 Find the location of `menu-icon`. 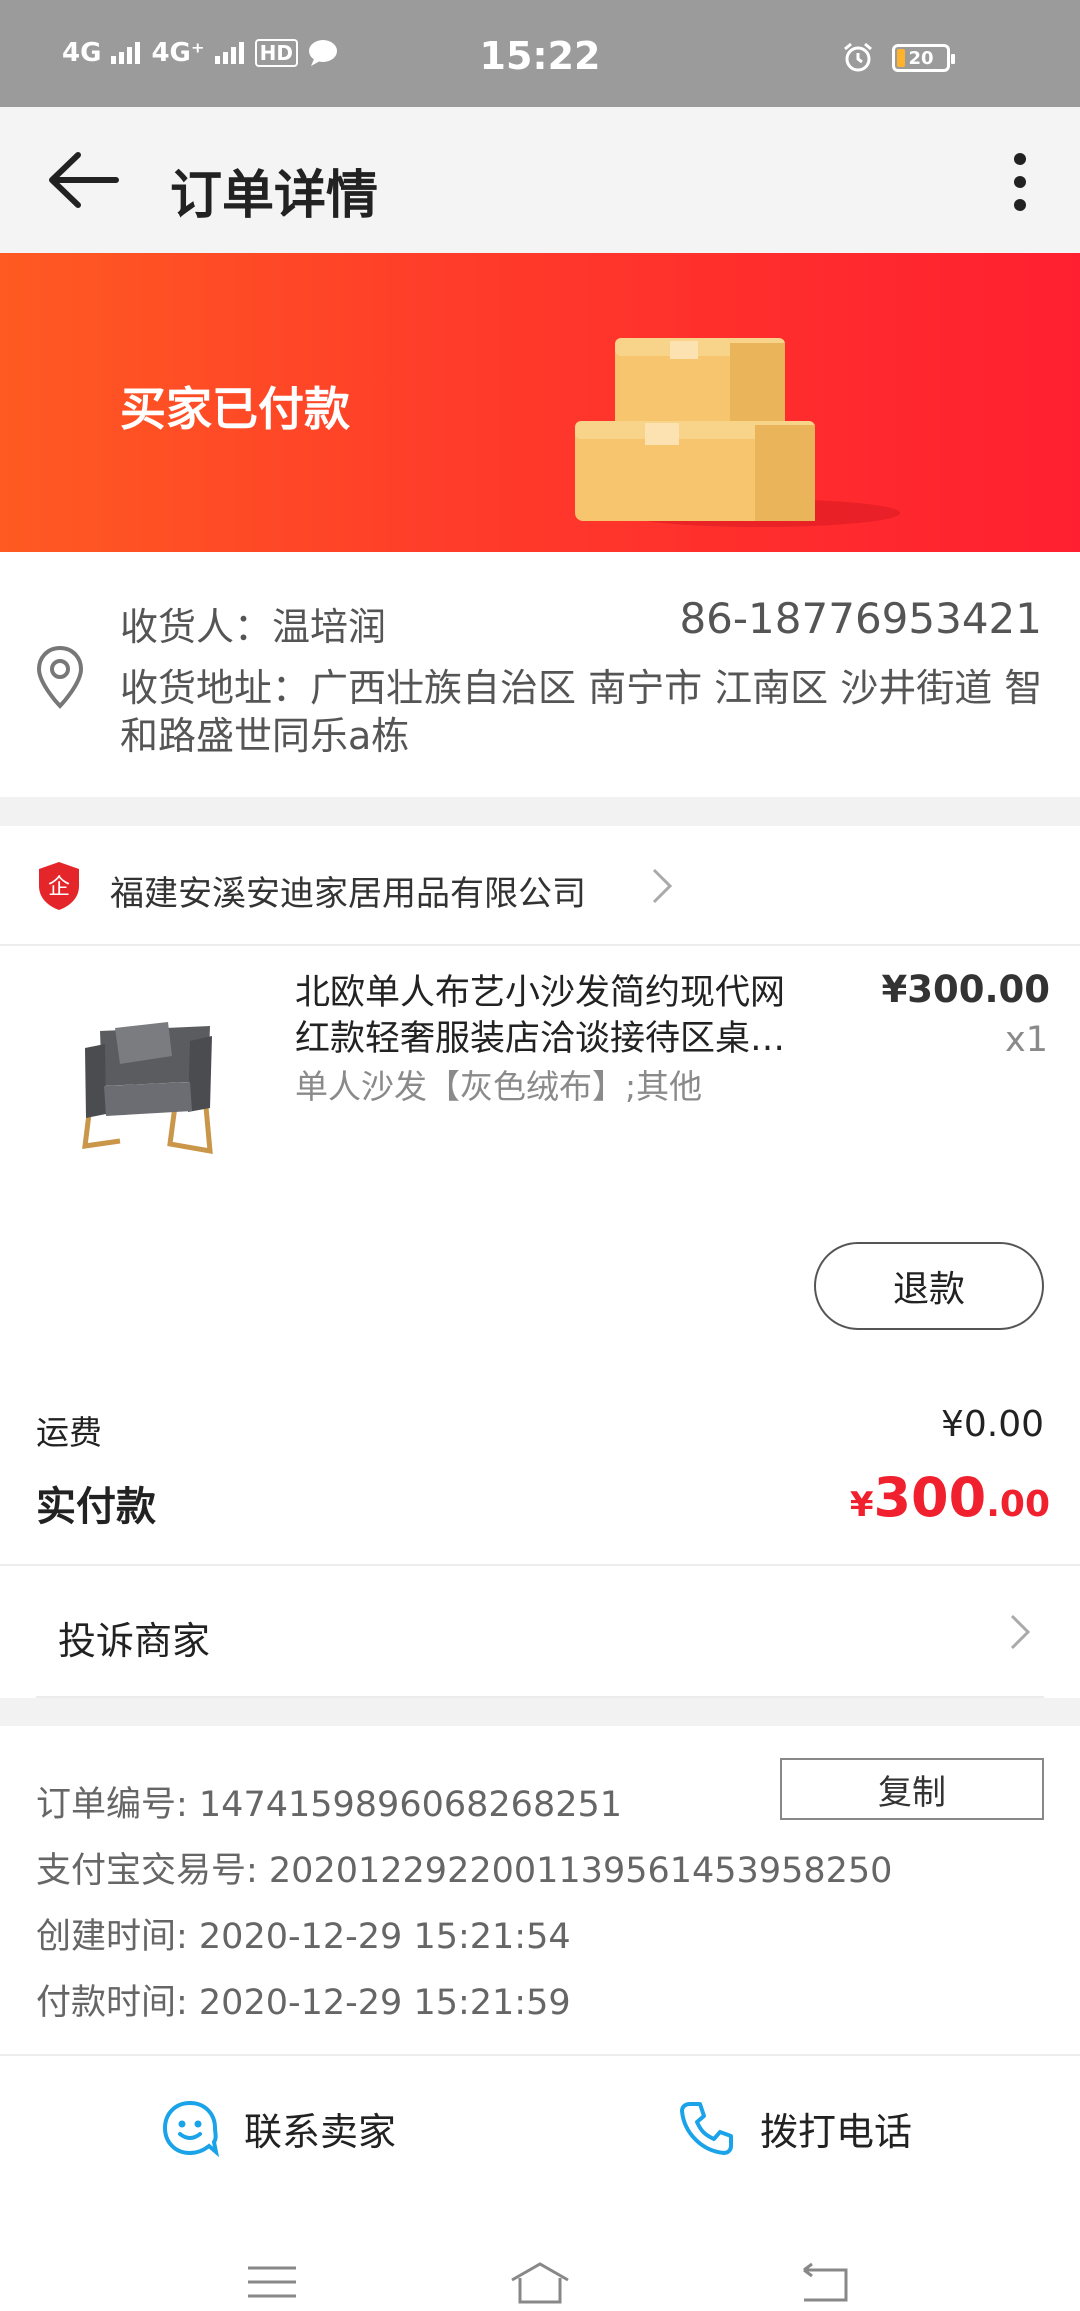

menu-icon is located at coordinates (272, 2282).